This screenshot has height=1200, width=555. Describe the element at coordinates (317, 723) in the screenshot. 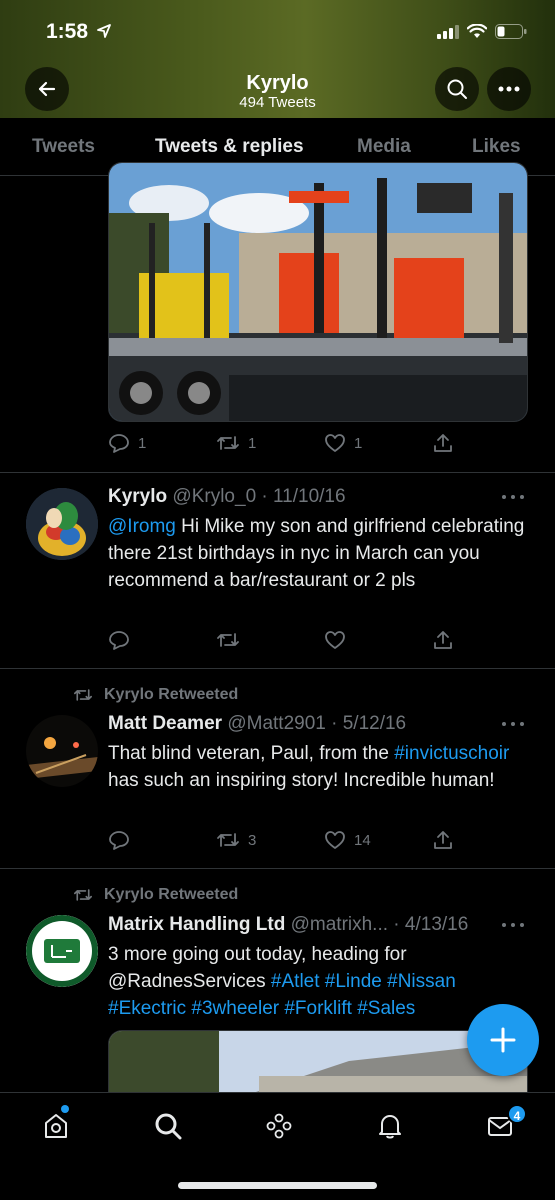

I see `author-handle-date: @Matt2901 · 5/12/16` at that location.